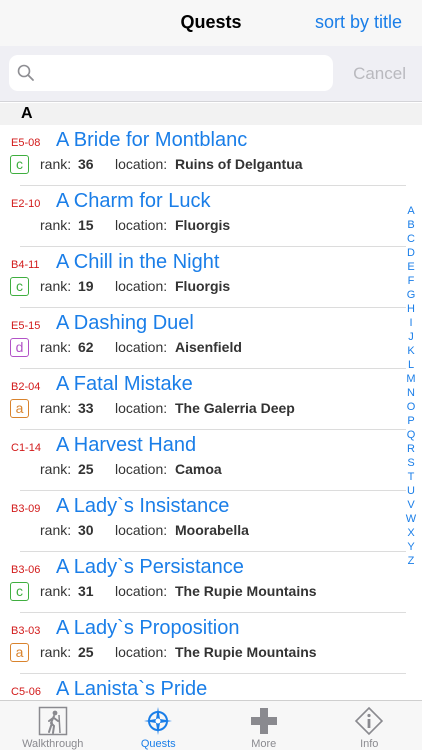 The image size is (422, 750). What do you see at coordinates (411, 379) in the screenshot?
I see `index-letter: M` at bounding box center [411, 379].